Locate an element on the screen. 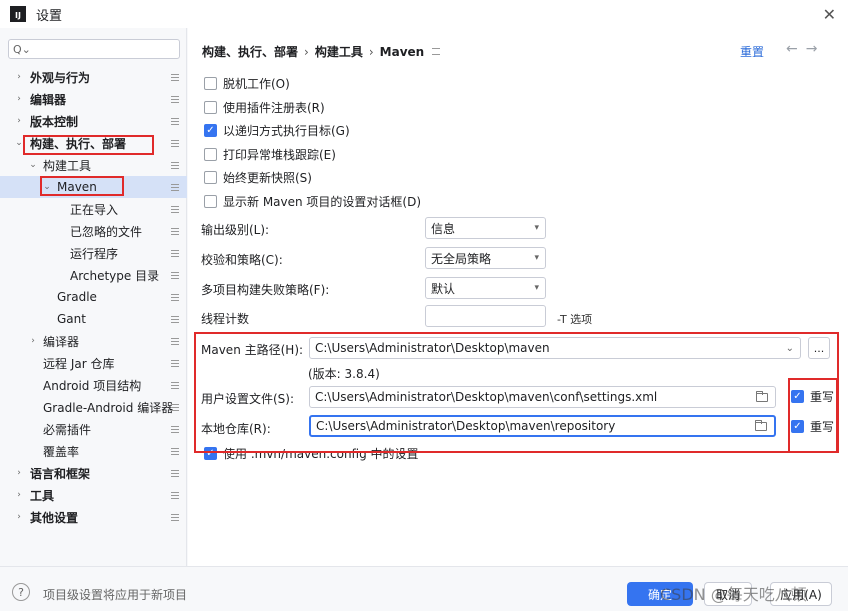  breadcrumb-item: 构建、执行、部署 is located at coordinates (250, 51).